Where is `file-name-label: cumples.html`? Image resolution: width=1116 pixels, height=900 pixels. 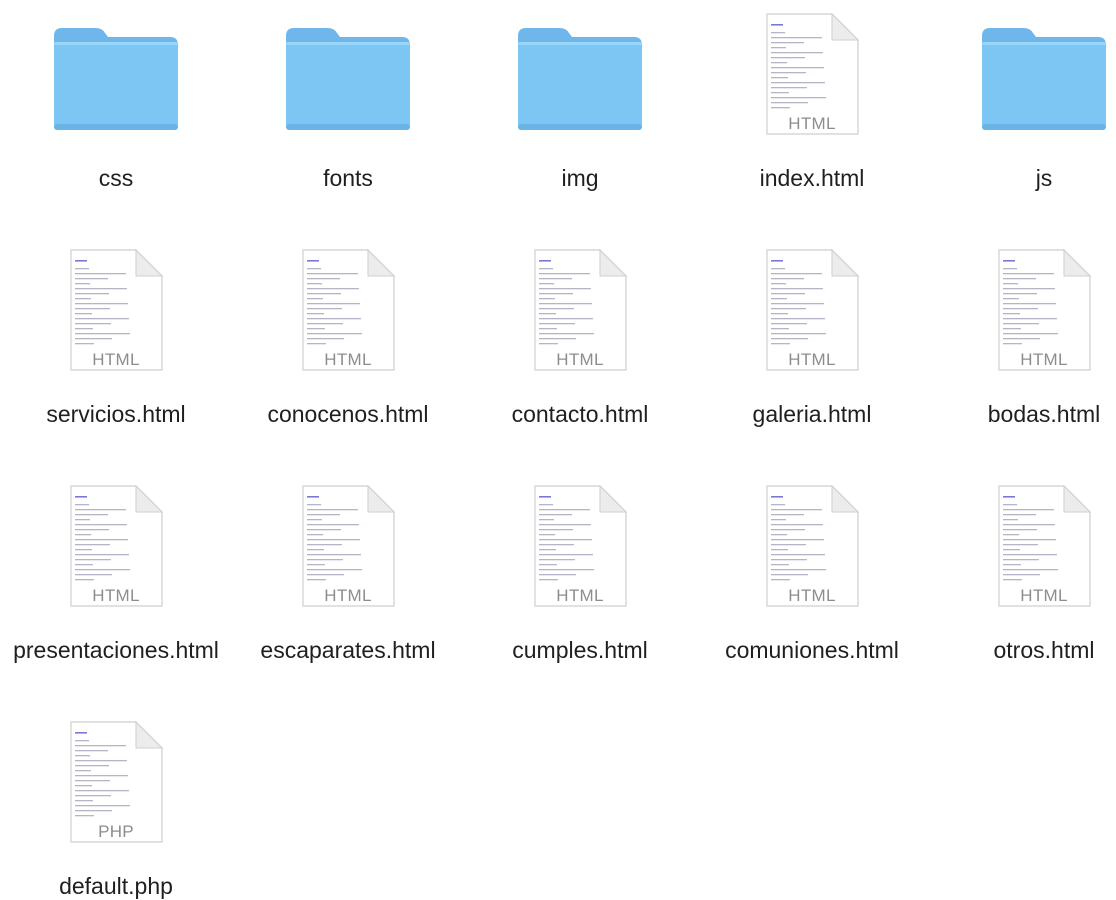 file-name-label: cumples.html is located at coordinates (580, 650).